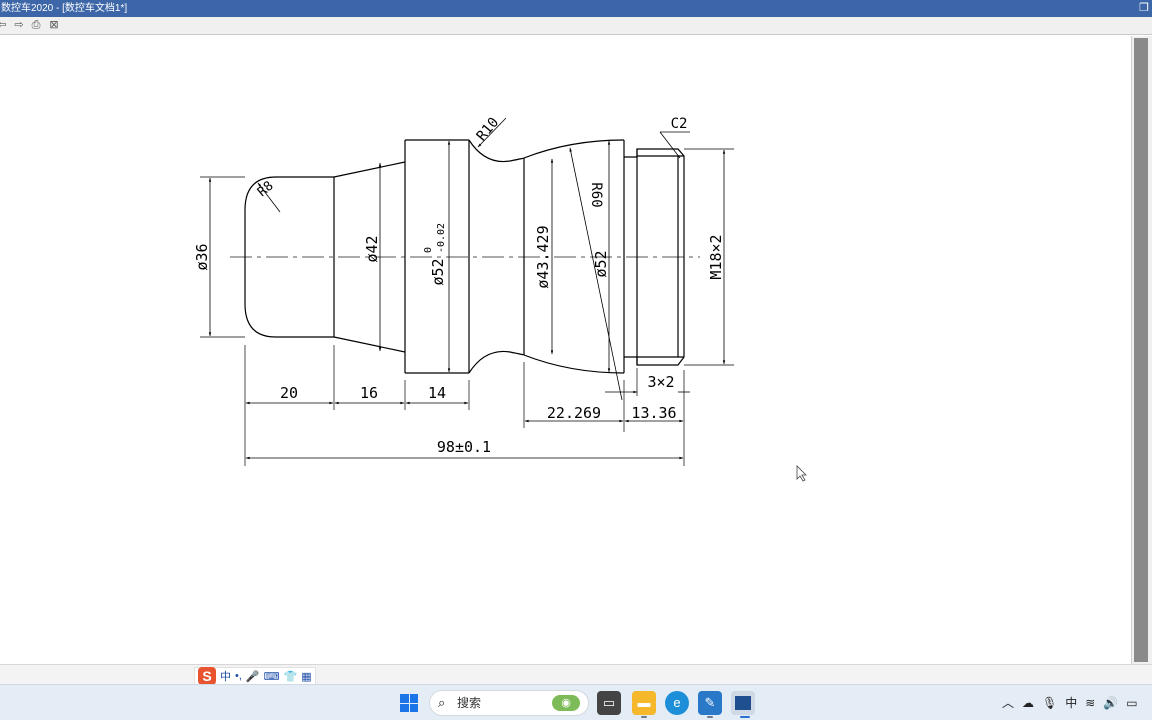 Image resolution: width=1152 pixels, height=720 pixels. I want to click on skin-icon: 👕, so click(291, 676).